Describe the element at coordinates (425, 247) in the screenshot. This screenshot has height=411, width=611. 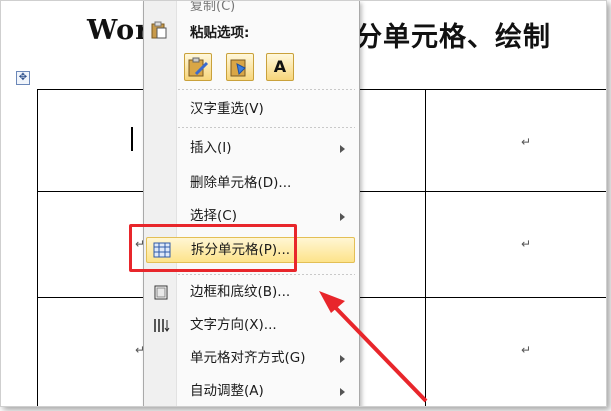
I see `table-border-middle` at that location.